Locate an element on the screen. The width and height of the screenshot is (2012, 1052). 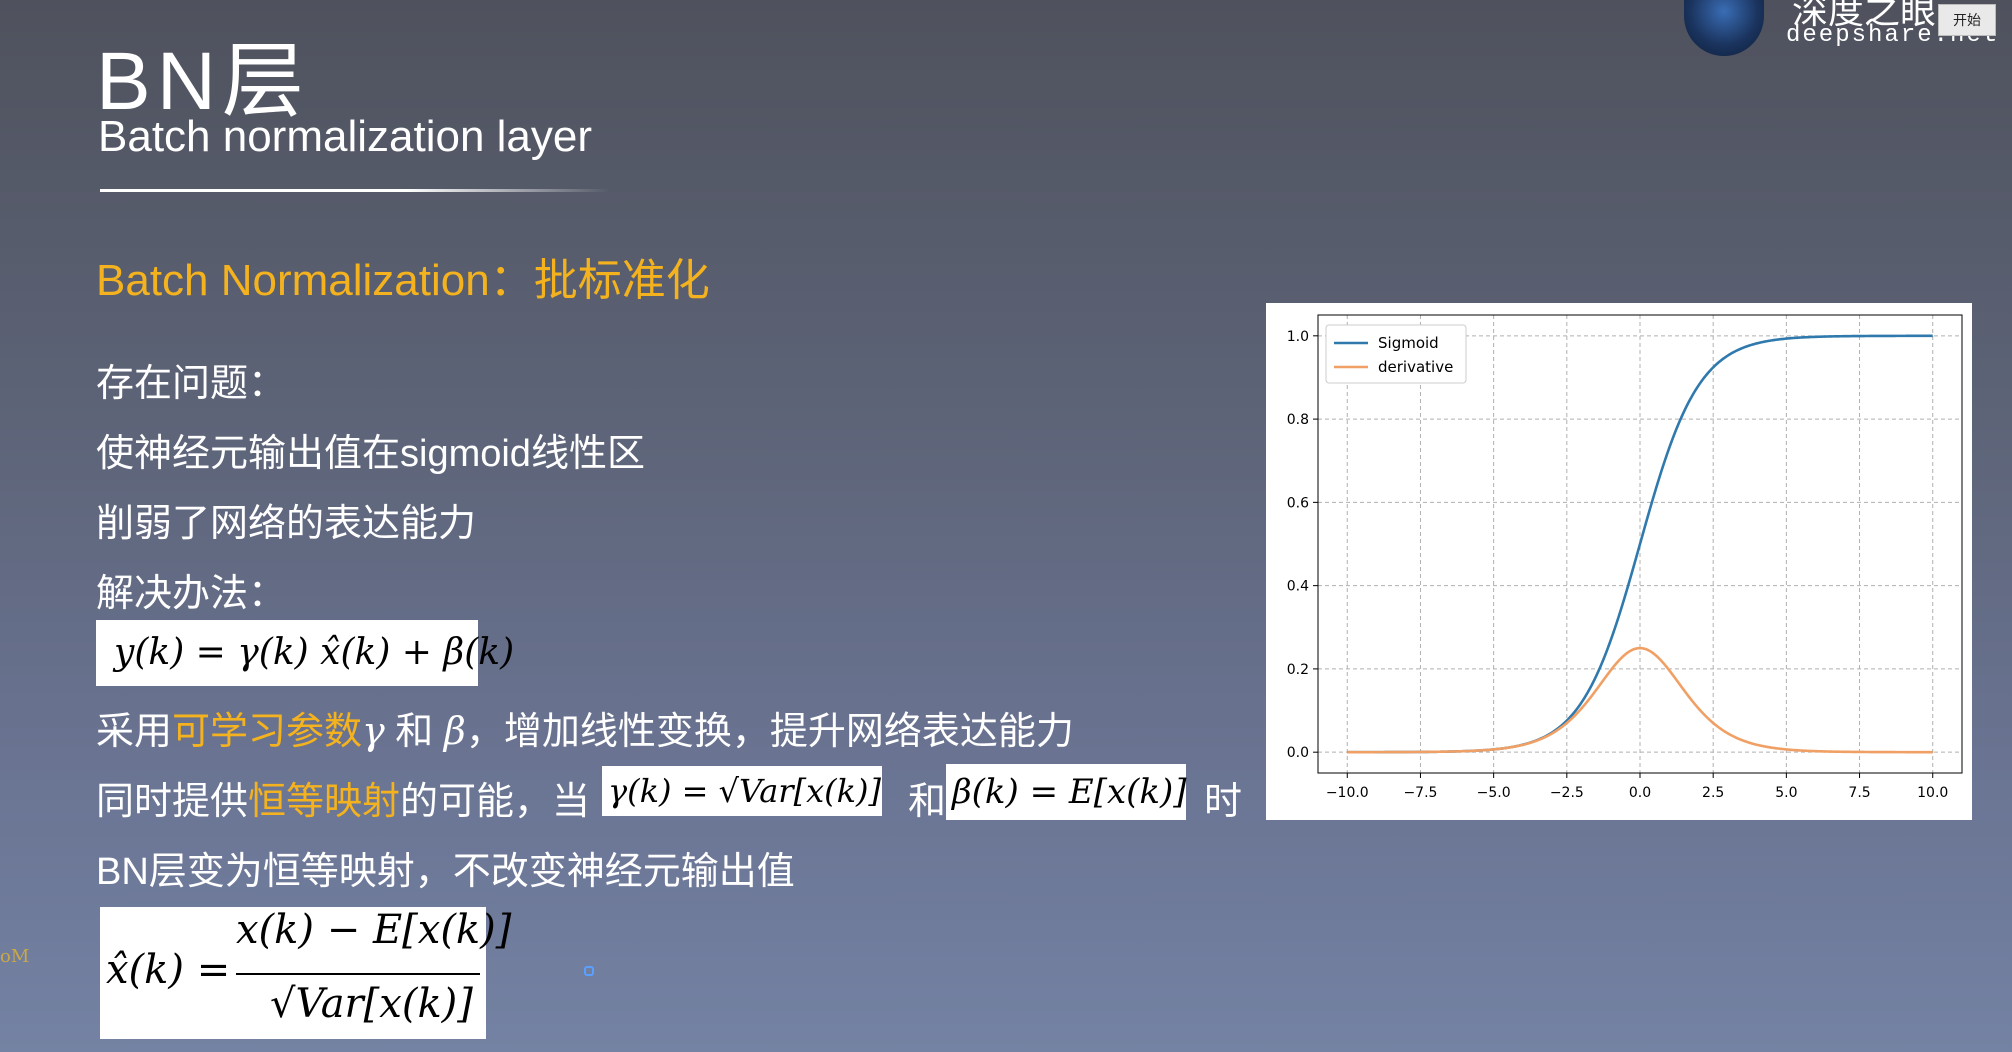
highlight-identity-mapping: 恒等映射 is located at coordinates (324, 802).